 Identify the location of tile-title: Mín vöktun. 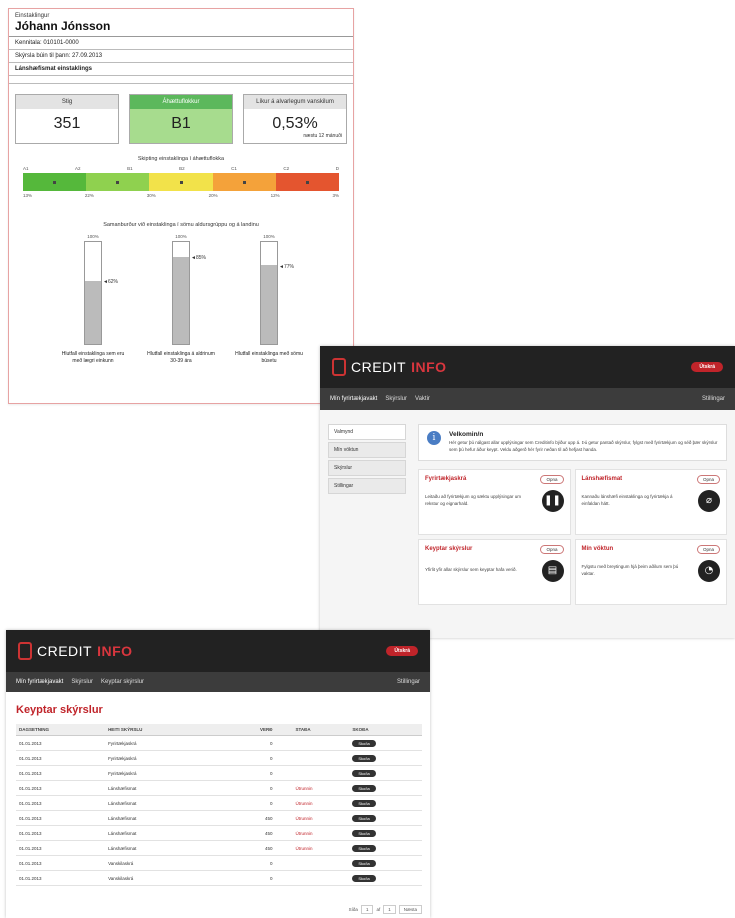
(598, 549).